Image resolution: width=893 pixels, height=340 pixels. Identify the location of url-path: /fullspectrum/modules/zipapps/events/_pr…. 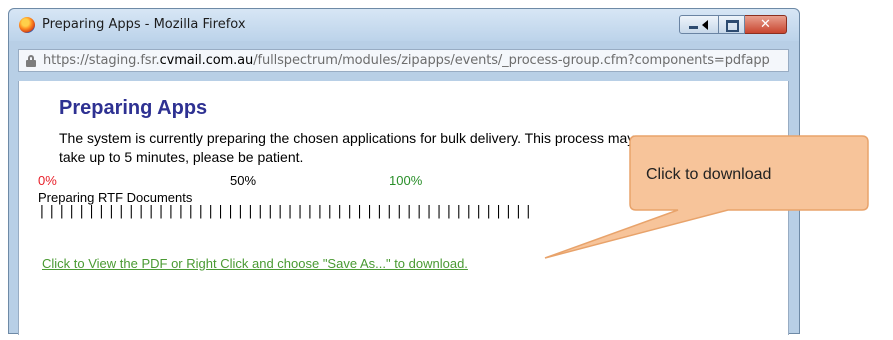
(511, 60).